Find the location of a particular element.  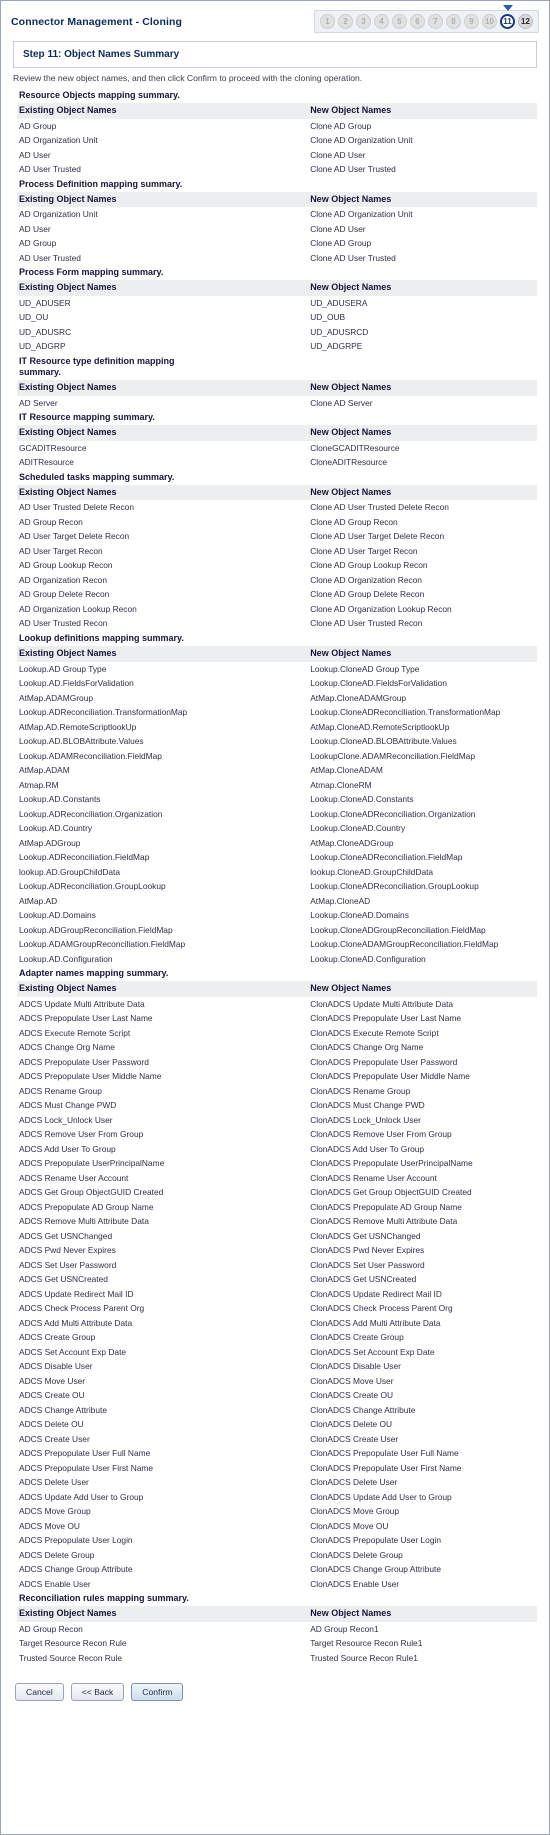

step-bubble-8: 8 is located at coordinates (453, 21).